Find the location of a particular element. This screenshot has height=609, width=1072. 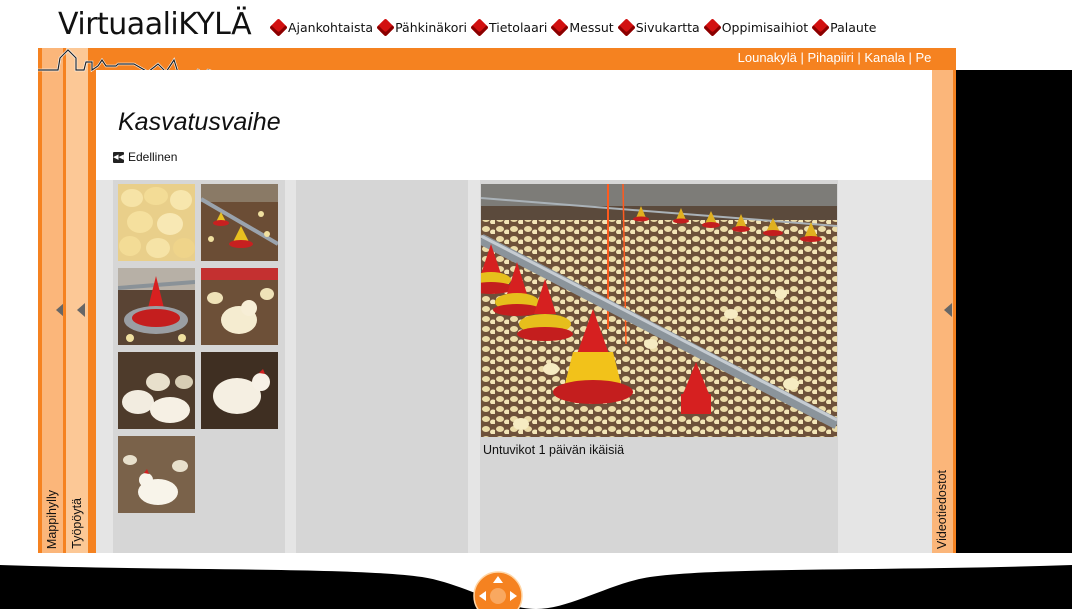

thumbnail-single-hen is located at coordinates (239, 390).